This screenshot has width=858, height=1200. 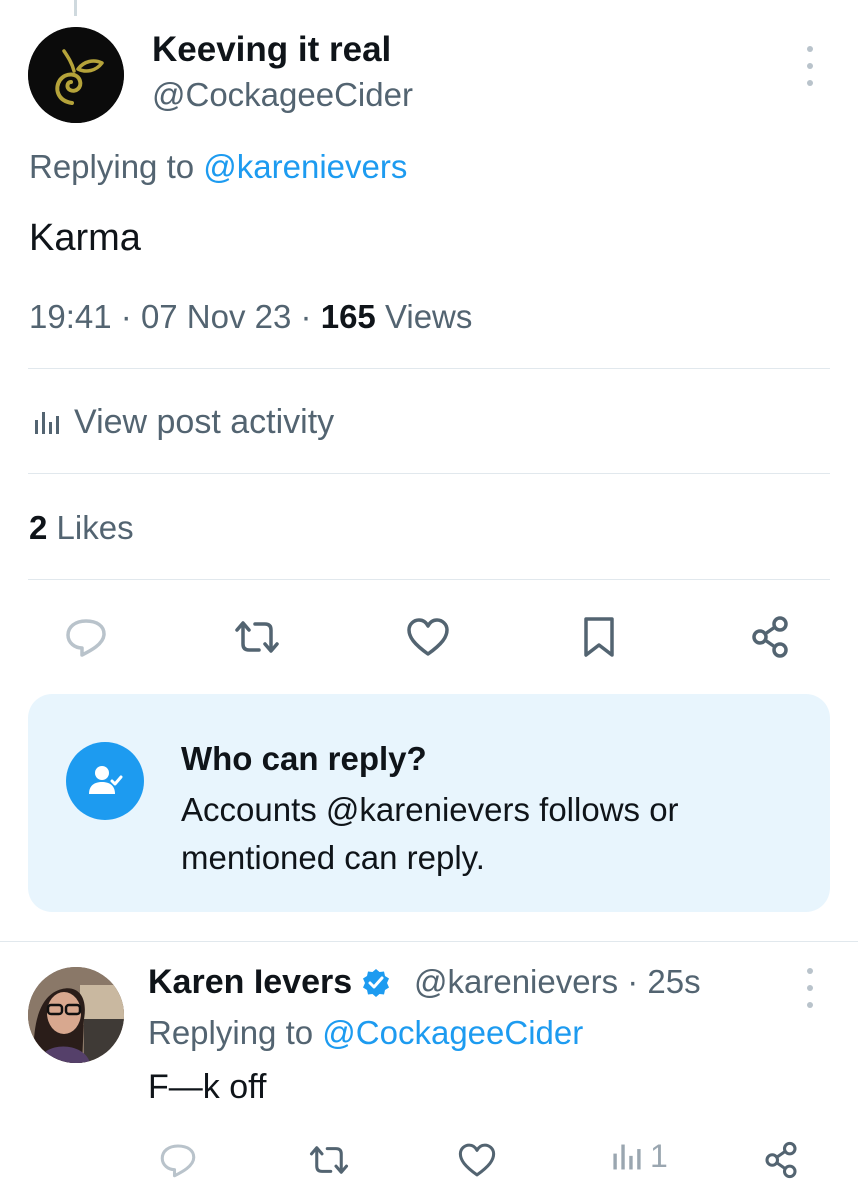 What do you see at coordinates (516, 981) in the screenshot?
I see `reply-author-handle: @karenievers` at bounding box center [516, 981].